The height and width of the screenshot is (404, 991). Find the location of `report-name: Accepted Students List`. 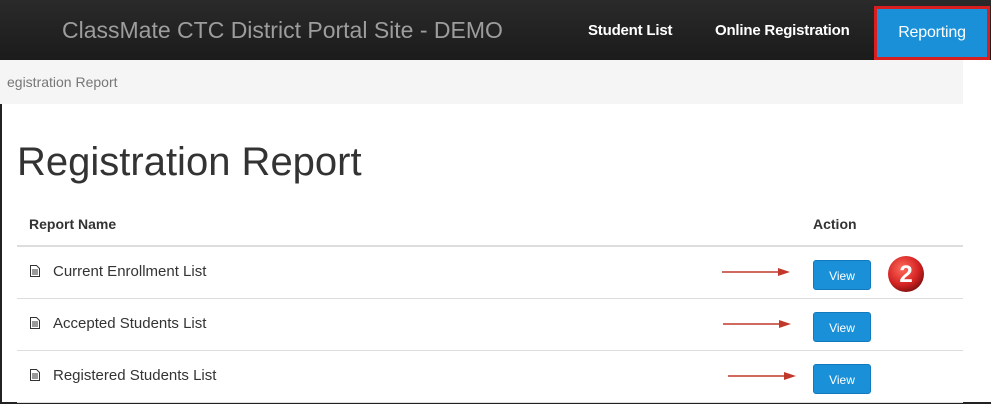

report-name: Accepted Students List is located at coordinates (129, 323).